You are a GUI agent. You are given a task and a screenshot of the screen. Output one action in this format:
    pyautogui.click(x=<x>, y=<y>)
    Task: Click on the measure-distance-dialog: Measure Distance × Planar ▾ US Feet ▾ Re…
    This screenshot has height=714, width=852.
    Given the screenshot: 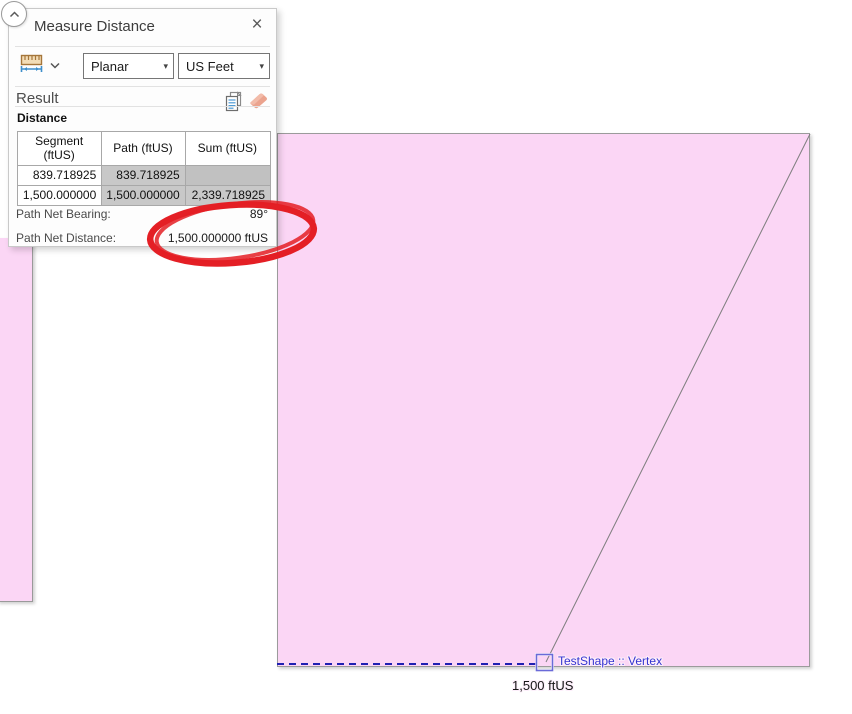 What is the action you would take?
    pyautogui.click(x=142, y=127)
    